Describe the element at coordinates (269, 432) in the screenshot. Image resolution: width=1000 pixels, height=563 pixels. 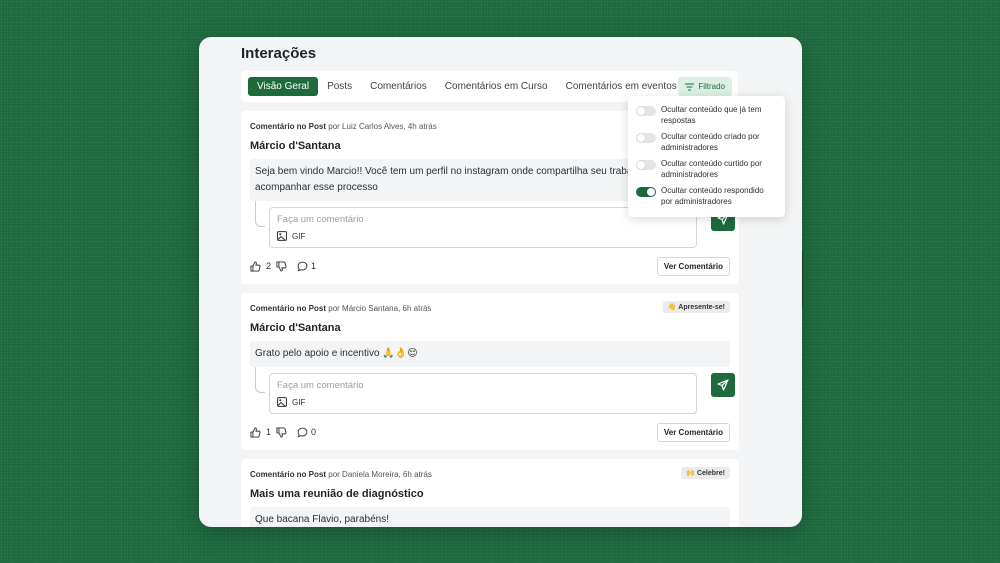
I see `like-count: 1` at that location.